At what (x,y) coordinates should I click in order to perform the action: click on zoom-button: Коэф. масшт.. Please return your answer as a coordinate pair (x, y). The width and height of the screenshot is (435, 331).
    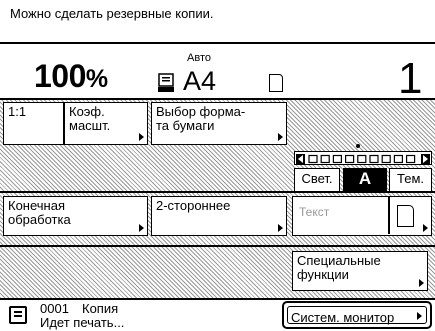
    Looking at the image, I should click on (106, 123).